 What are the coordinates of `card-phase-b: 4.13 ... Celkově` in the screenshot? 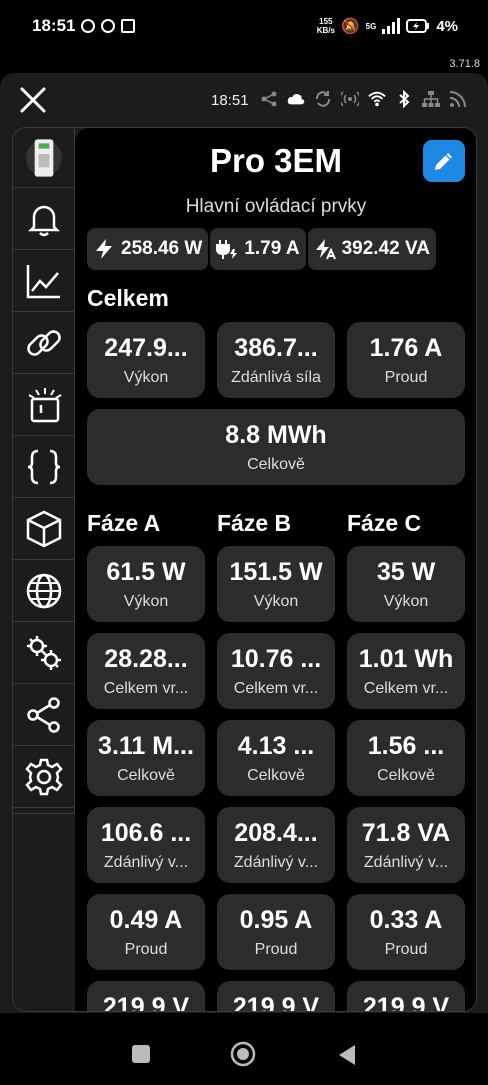 It's located at (276, 758).